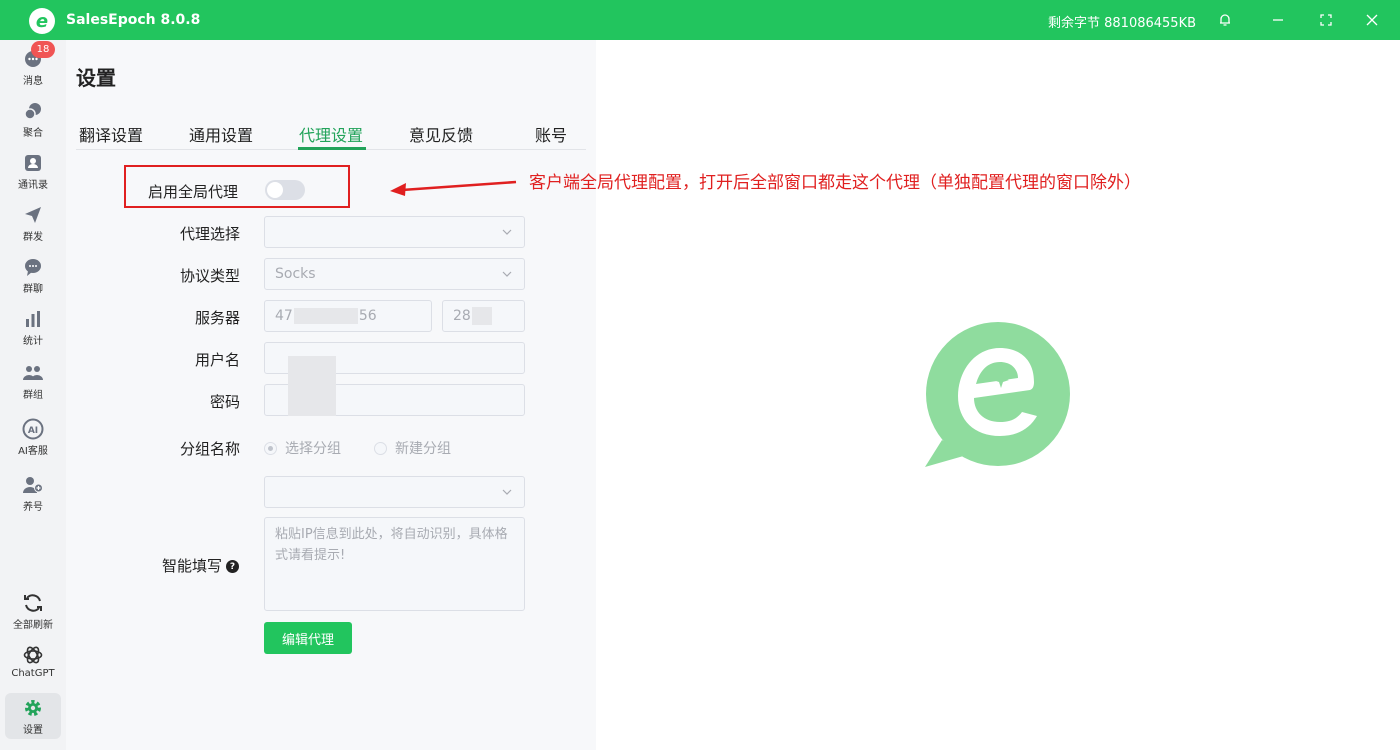  What do you see at coordinates (394, 564) in the screenshot?
I see `smart-fill-textarea: 粘贴IP信息到此处，将自动识别，具体格式请看提示!` at bounding box center [394, 564].